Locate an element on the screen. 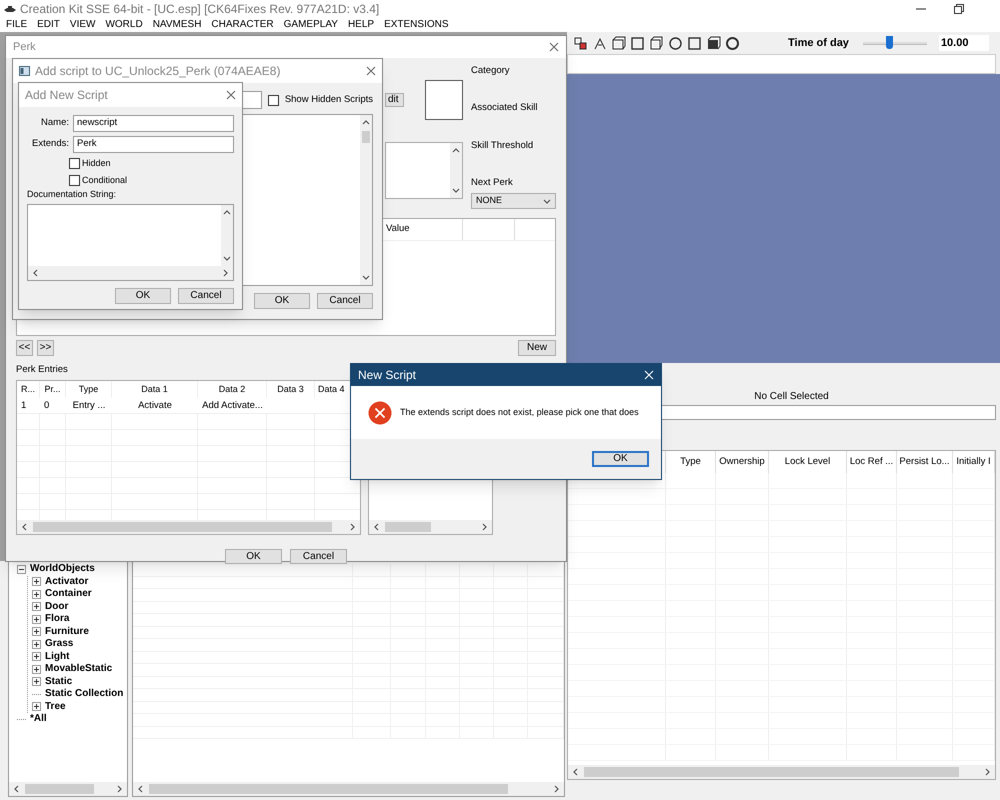 The width and height of the screenshot is (1000, 800). slider-track is located at coordinates (894, 43).